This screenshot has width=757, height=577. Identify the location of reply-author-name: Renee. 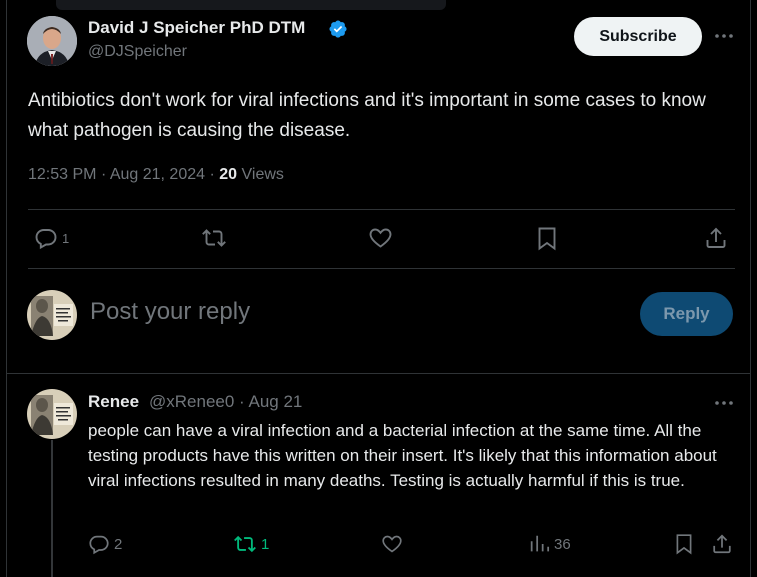
(113, 402).